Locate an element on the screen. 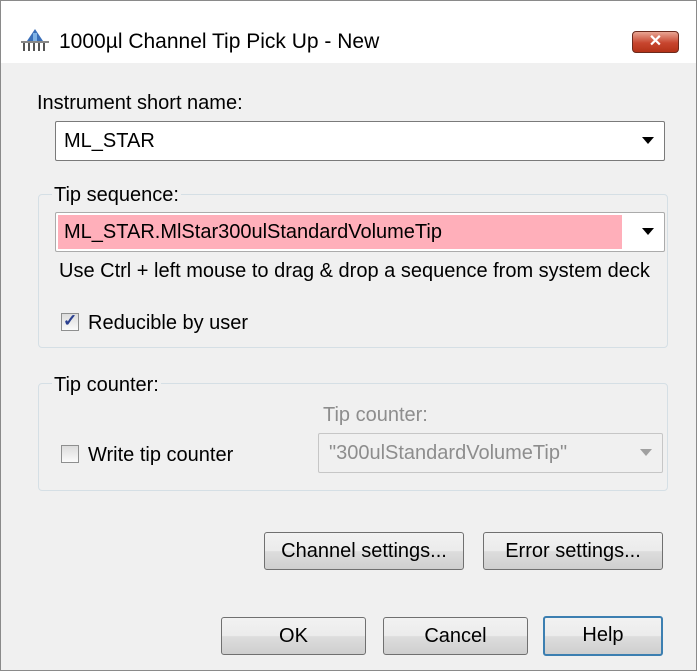 The height and width of the screenshot is (671, 697). title-bar: 1000µl Channel Tip Pick Up - New ✕ is located at coordinates (348, 32).